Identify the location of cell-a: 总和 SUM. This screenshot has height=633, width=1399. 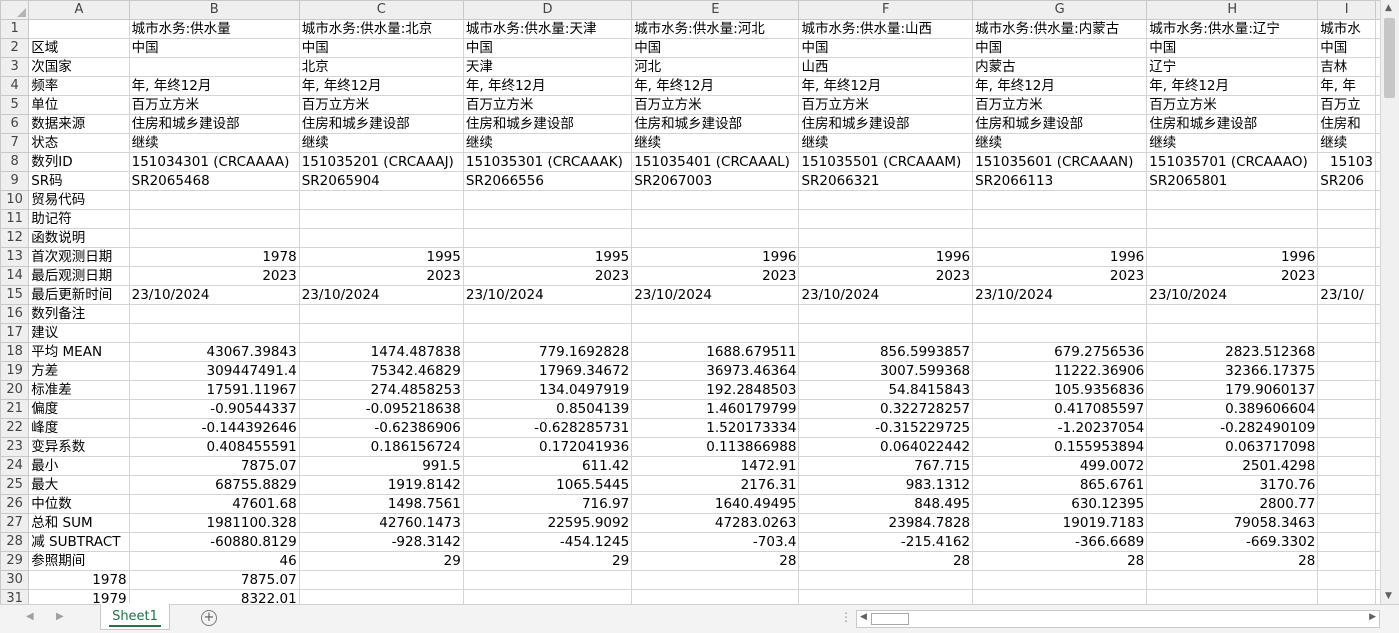
(79, 523).